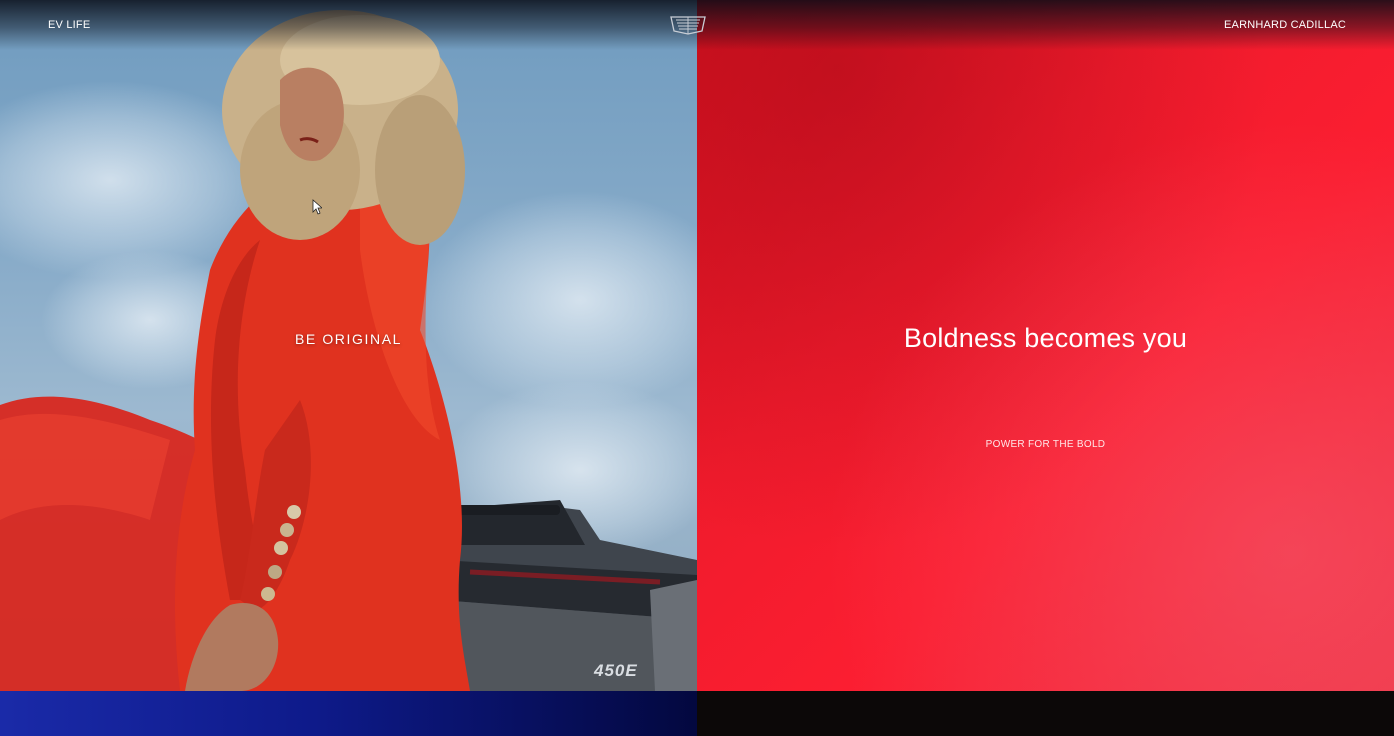 This screenshot has width=1394, height=736. What do you see at coordinates (317, 207) in the screenshot?
I see `mouse-cursor-icon` at bounding box center [317, 207].